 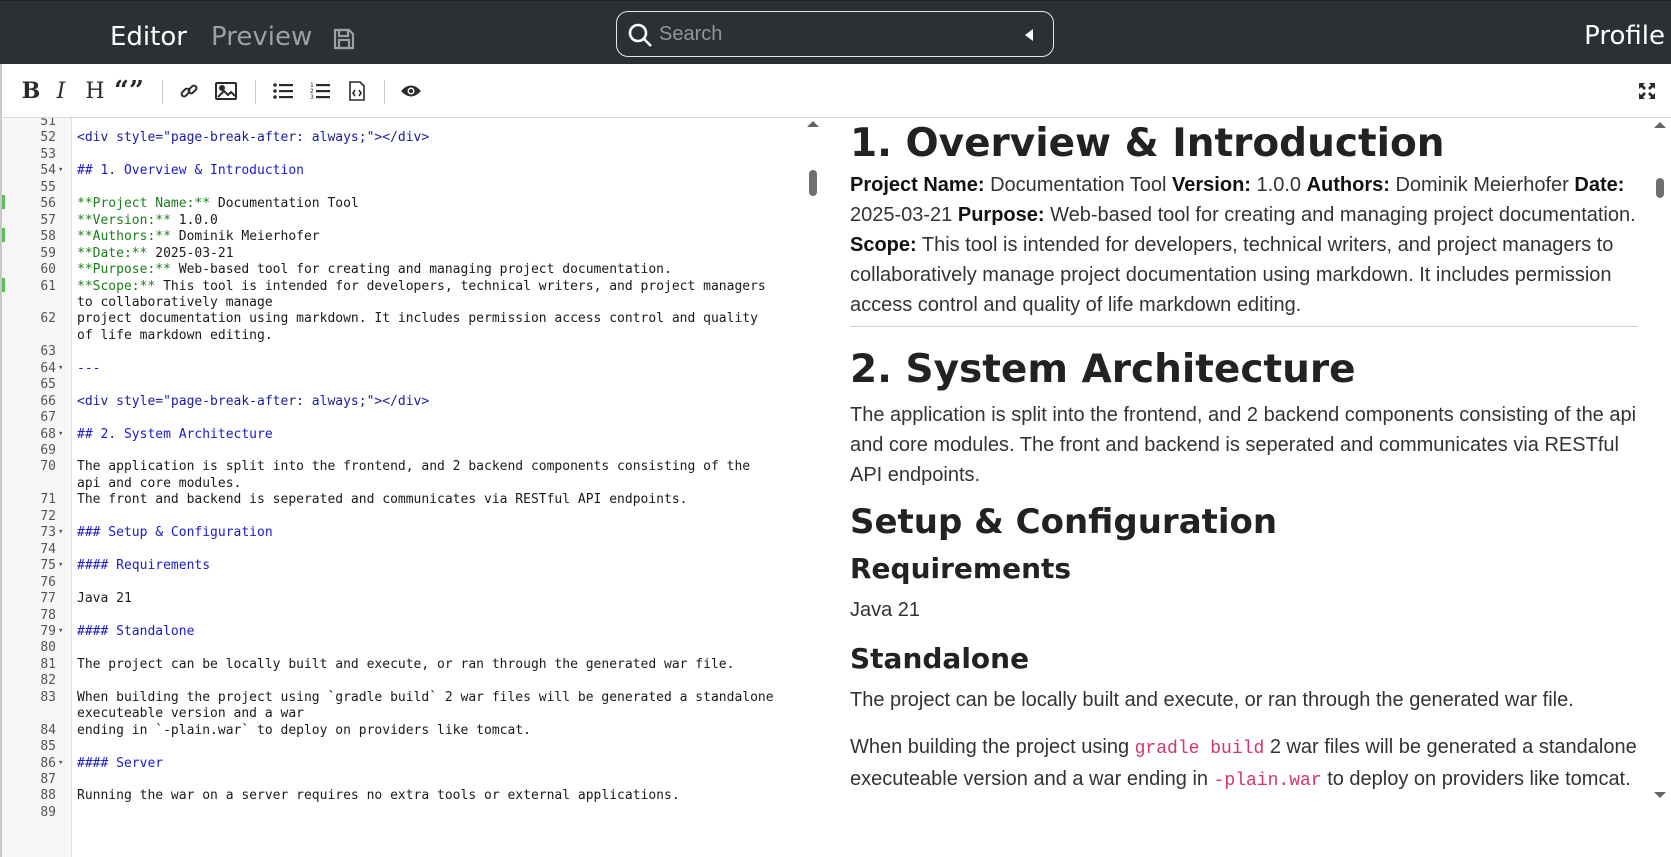 What do you see at coordinates (1267, 781) in the screenshot?
I see `inline-code: -plain.war` at bounding box center [1267, 781].